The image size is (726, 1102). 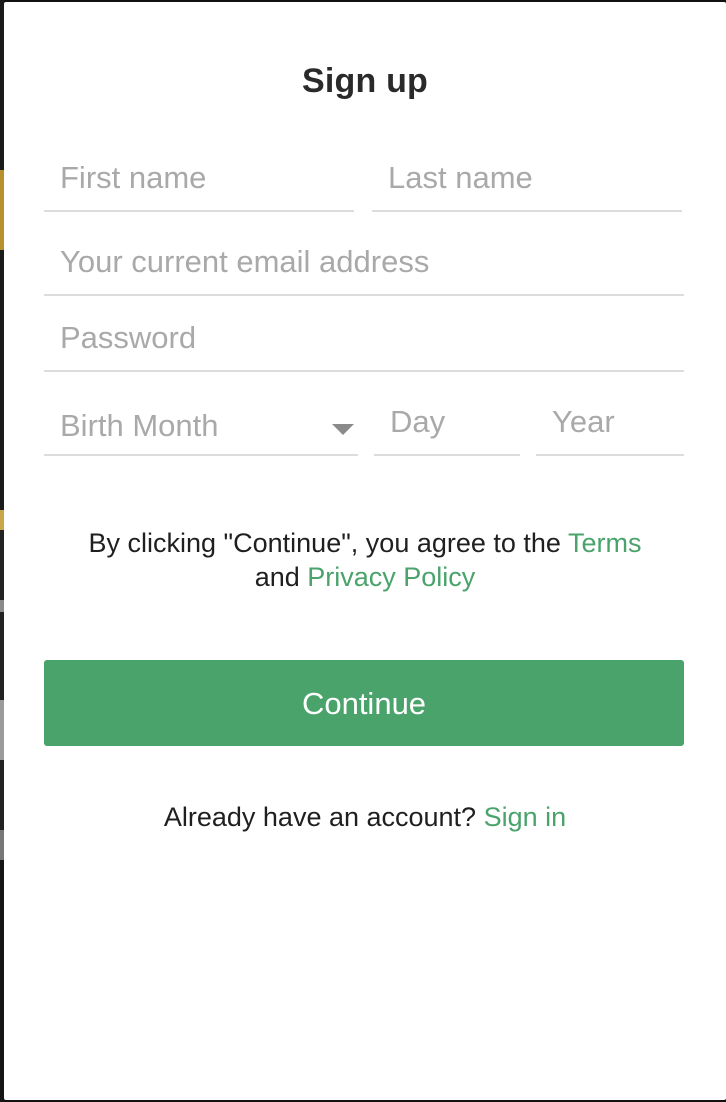 I want to click on birth-year-field, so click(x=610, y=426).